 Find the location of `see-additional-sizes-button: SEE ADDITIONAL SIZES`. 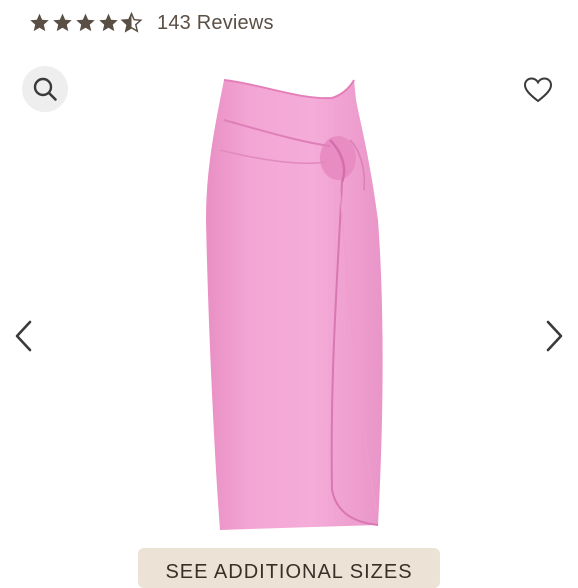

see-additional-sizes-button: SEE ADDITIONAL SIZES is located at coordinates (289, 568).